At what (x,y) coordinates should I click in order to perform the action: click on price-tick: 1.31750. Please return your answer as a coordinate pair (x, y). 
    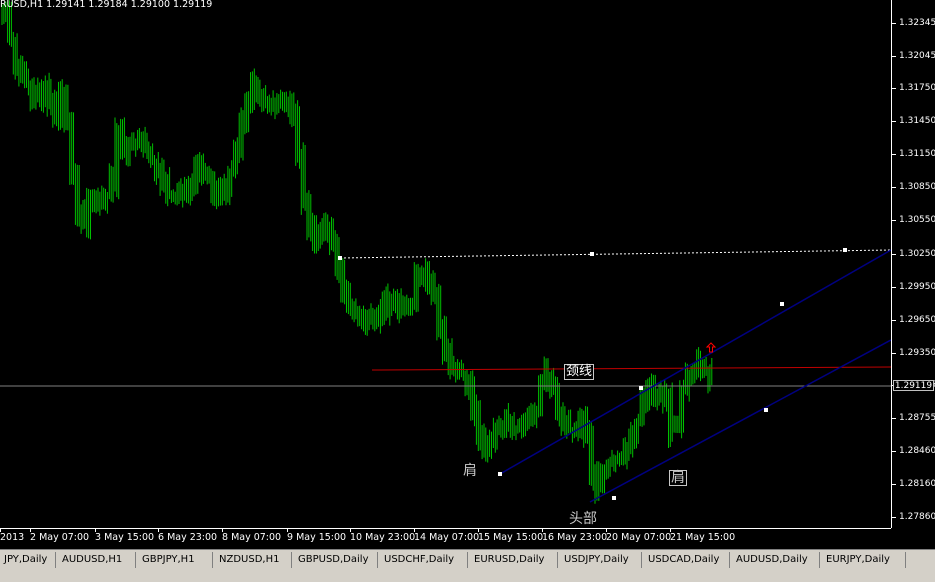
    Looking at the image, I should click on (913, 88).